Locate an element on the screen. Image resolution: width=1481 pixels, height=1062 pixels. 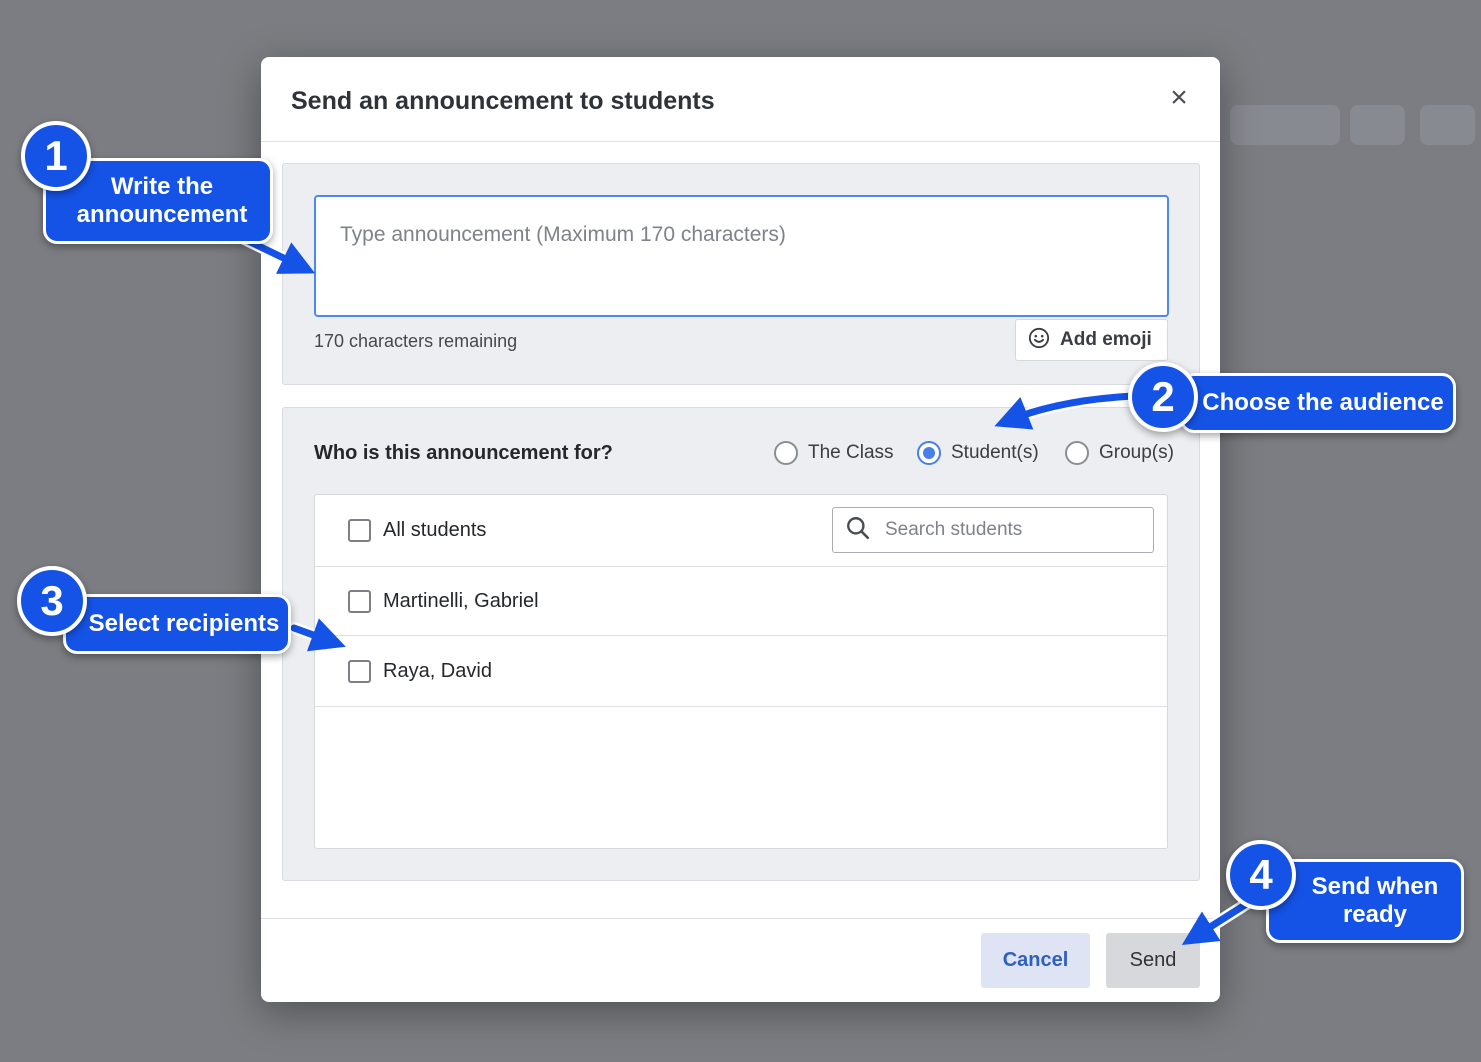
search-students-field is located at coordinates (993, 530).